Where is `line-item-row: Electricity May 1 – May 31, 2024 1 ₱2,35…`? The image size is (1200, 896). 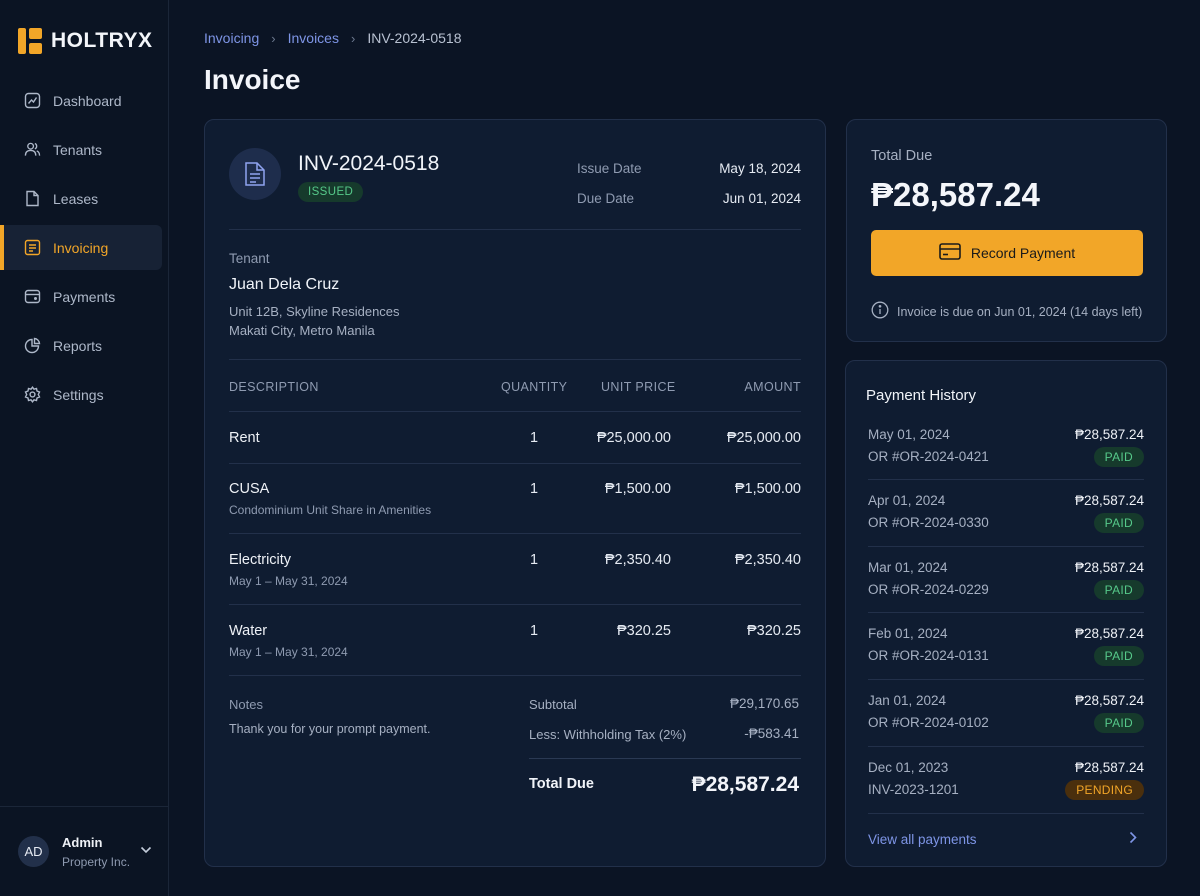 line-item-row: Electricity May 1 – May 31, 2024 1 ₱2,35… is located at coordinates (515, 578).